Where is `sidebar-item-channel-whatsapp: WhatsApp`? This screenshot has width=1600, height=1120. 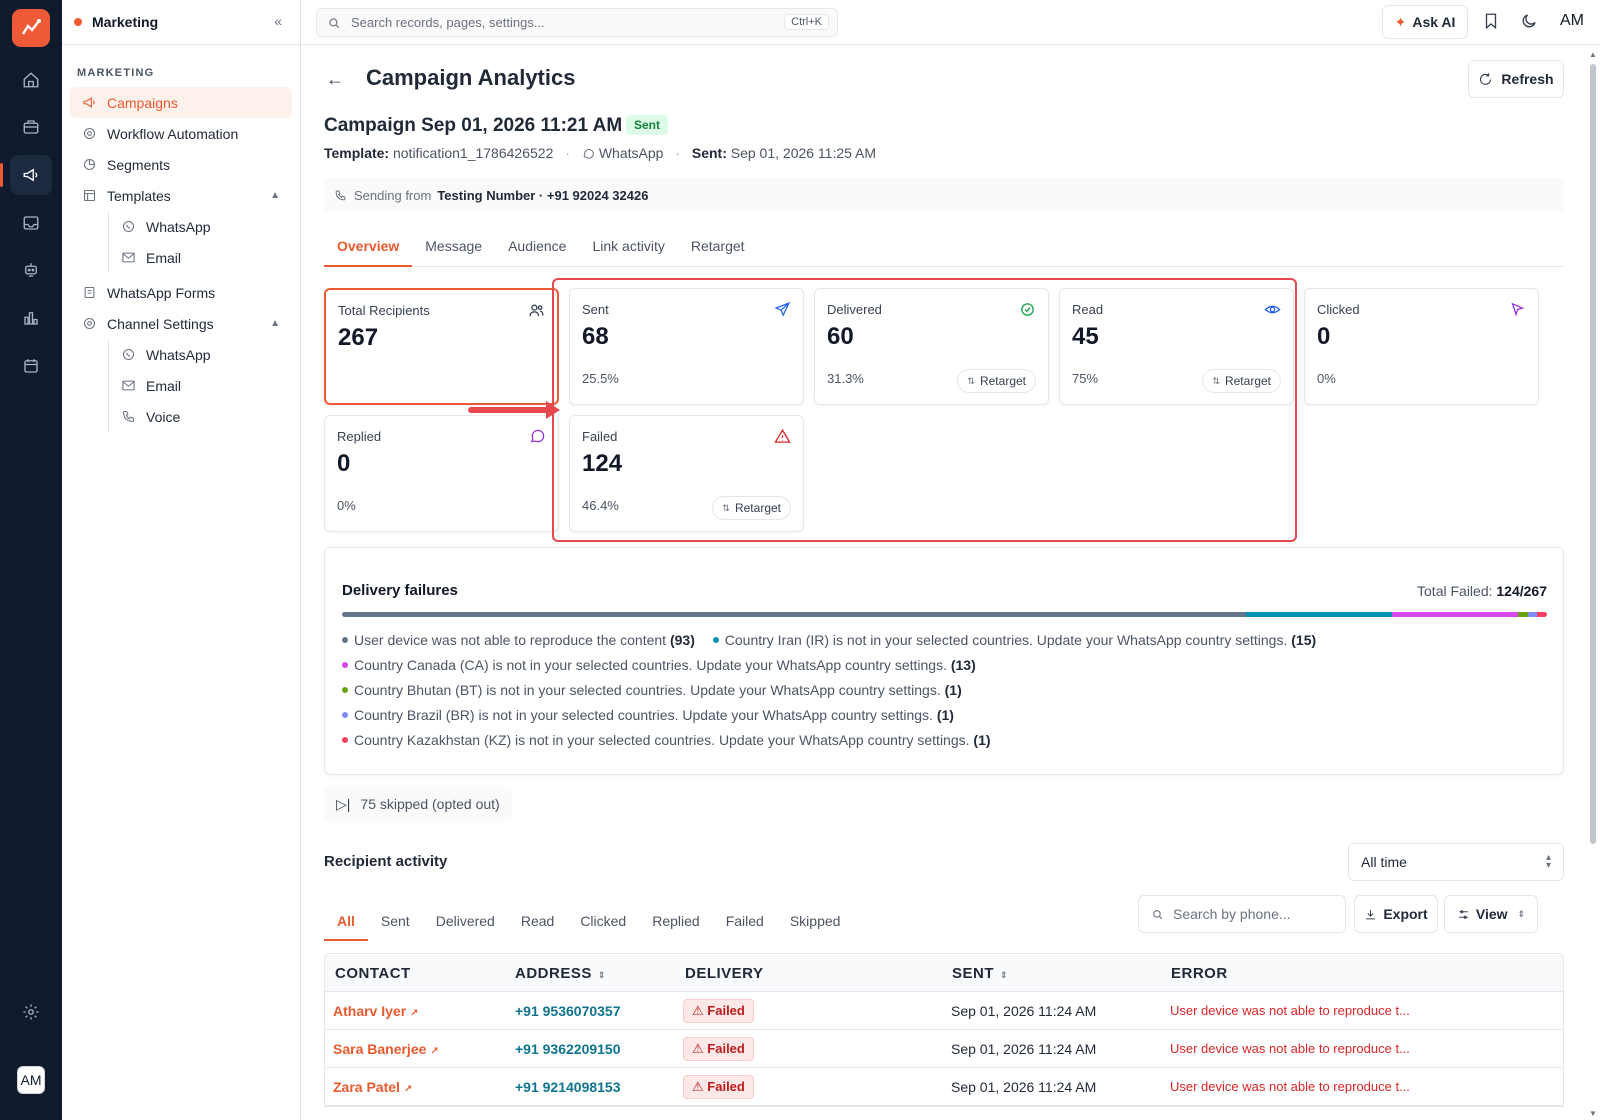
sidebar-item-channel-whatsapp: WhatsApp is located at coordinates (200, 354).